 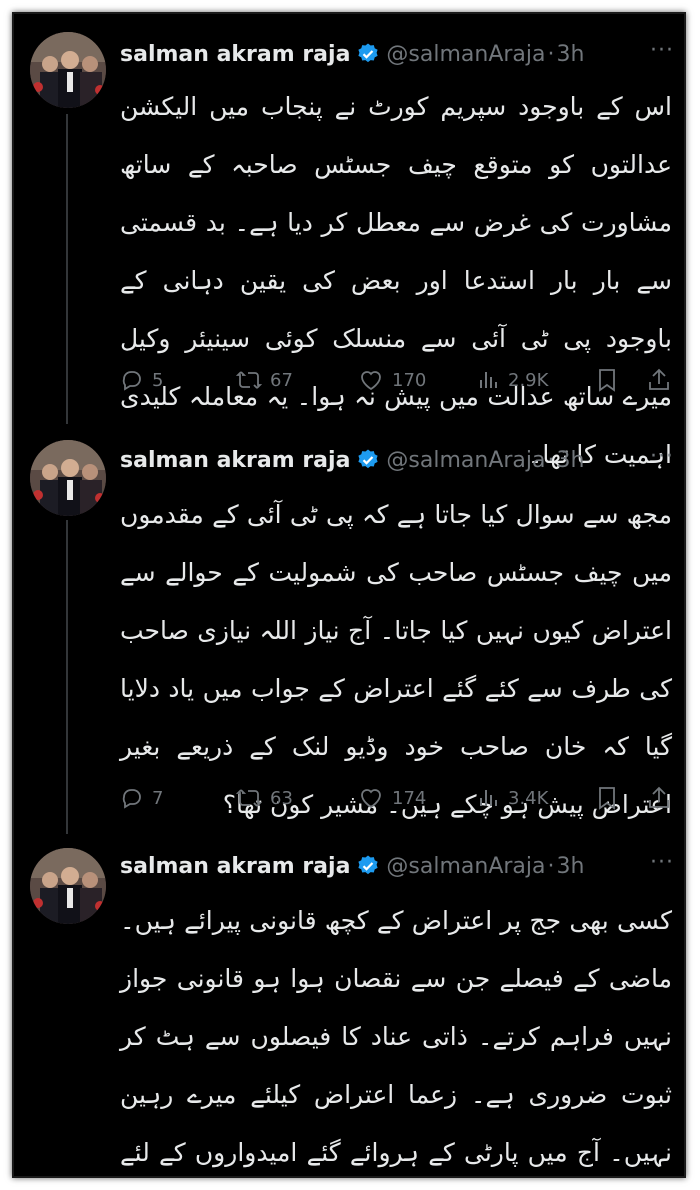 I want to click on action-bar: 7 63 174 3.4K, so click(x=398, y=798).